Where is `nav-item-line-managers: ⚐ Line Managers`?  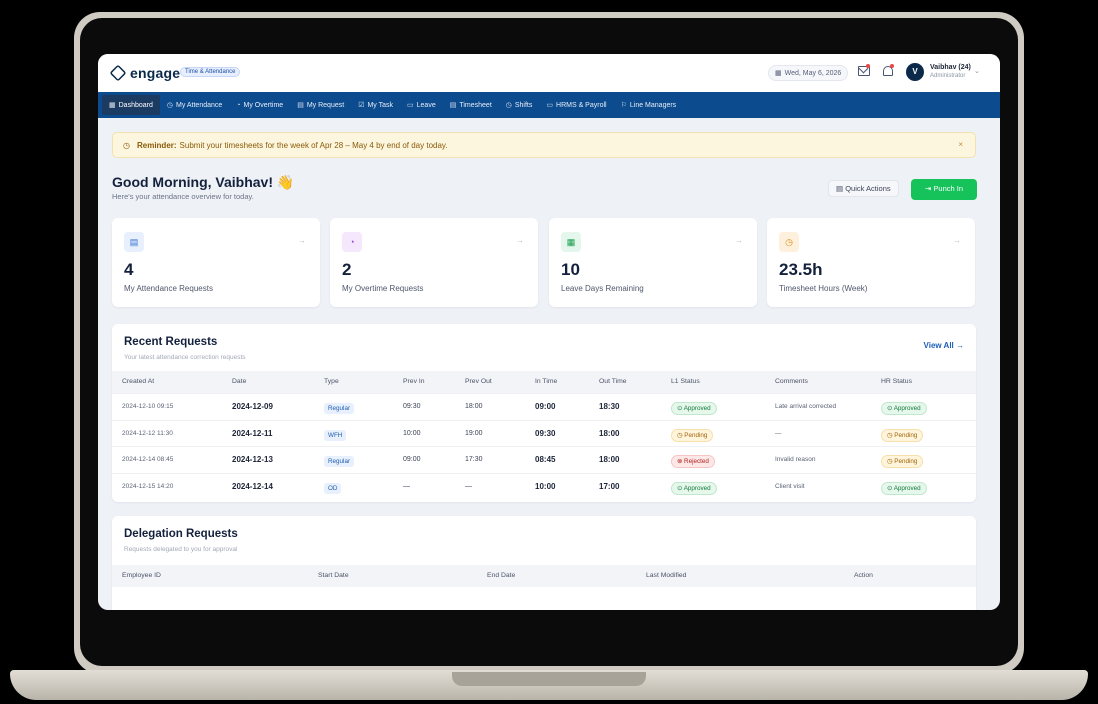
nav-item-line-managers: ⚐ Line Managers is located at coordinates (649, 105).